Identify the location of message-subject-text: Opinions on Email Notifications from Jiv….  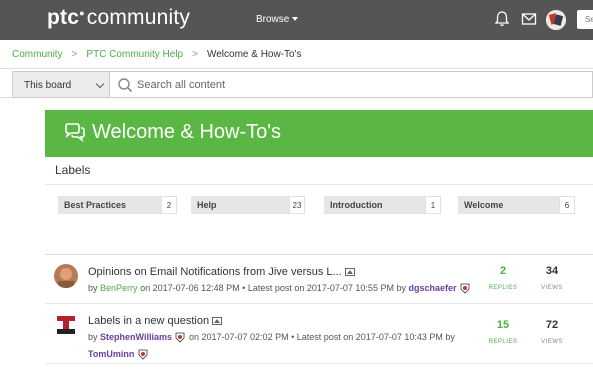
(215, 272).